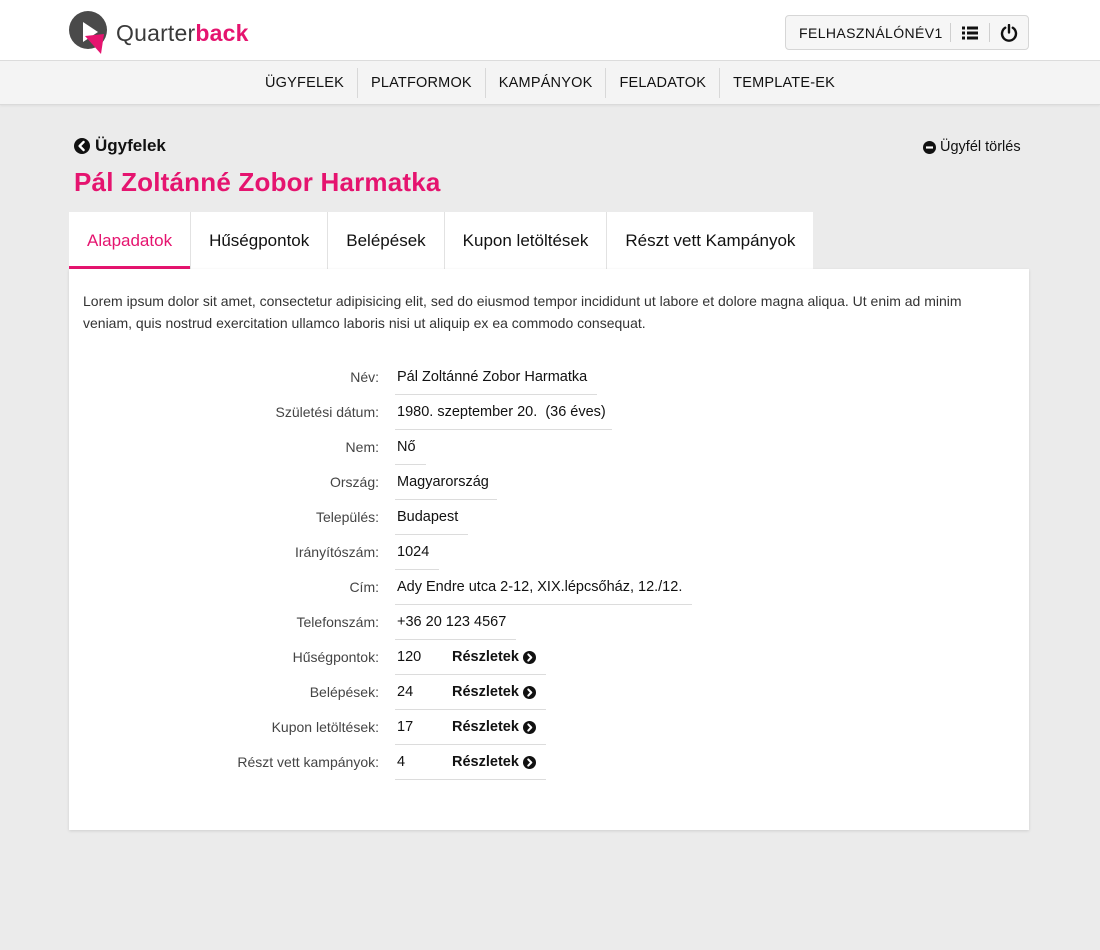 Image resolution: width=1100 pixels, height=950 pixels. I want to click on top-bar: Quarterback FELHASZNÁLÓNÉV1, so click(550, 30).